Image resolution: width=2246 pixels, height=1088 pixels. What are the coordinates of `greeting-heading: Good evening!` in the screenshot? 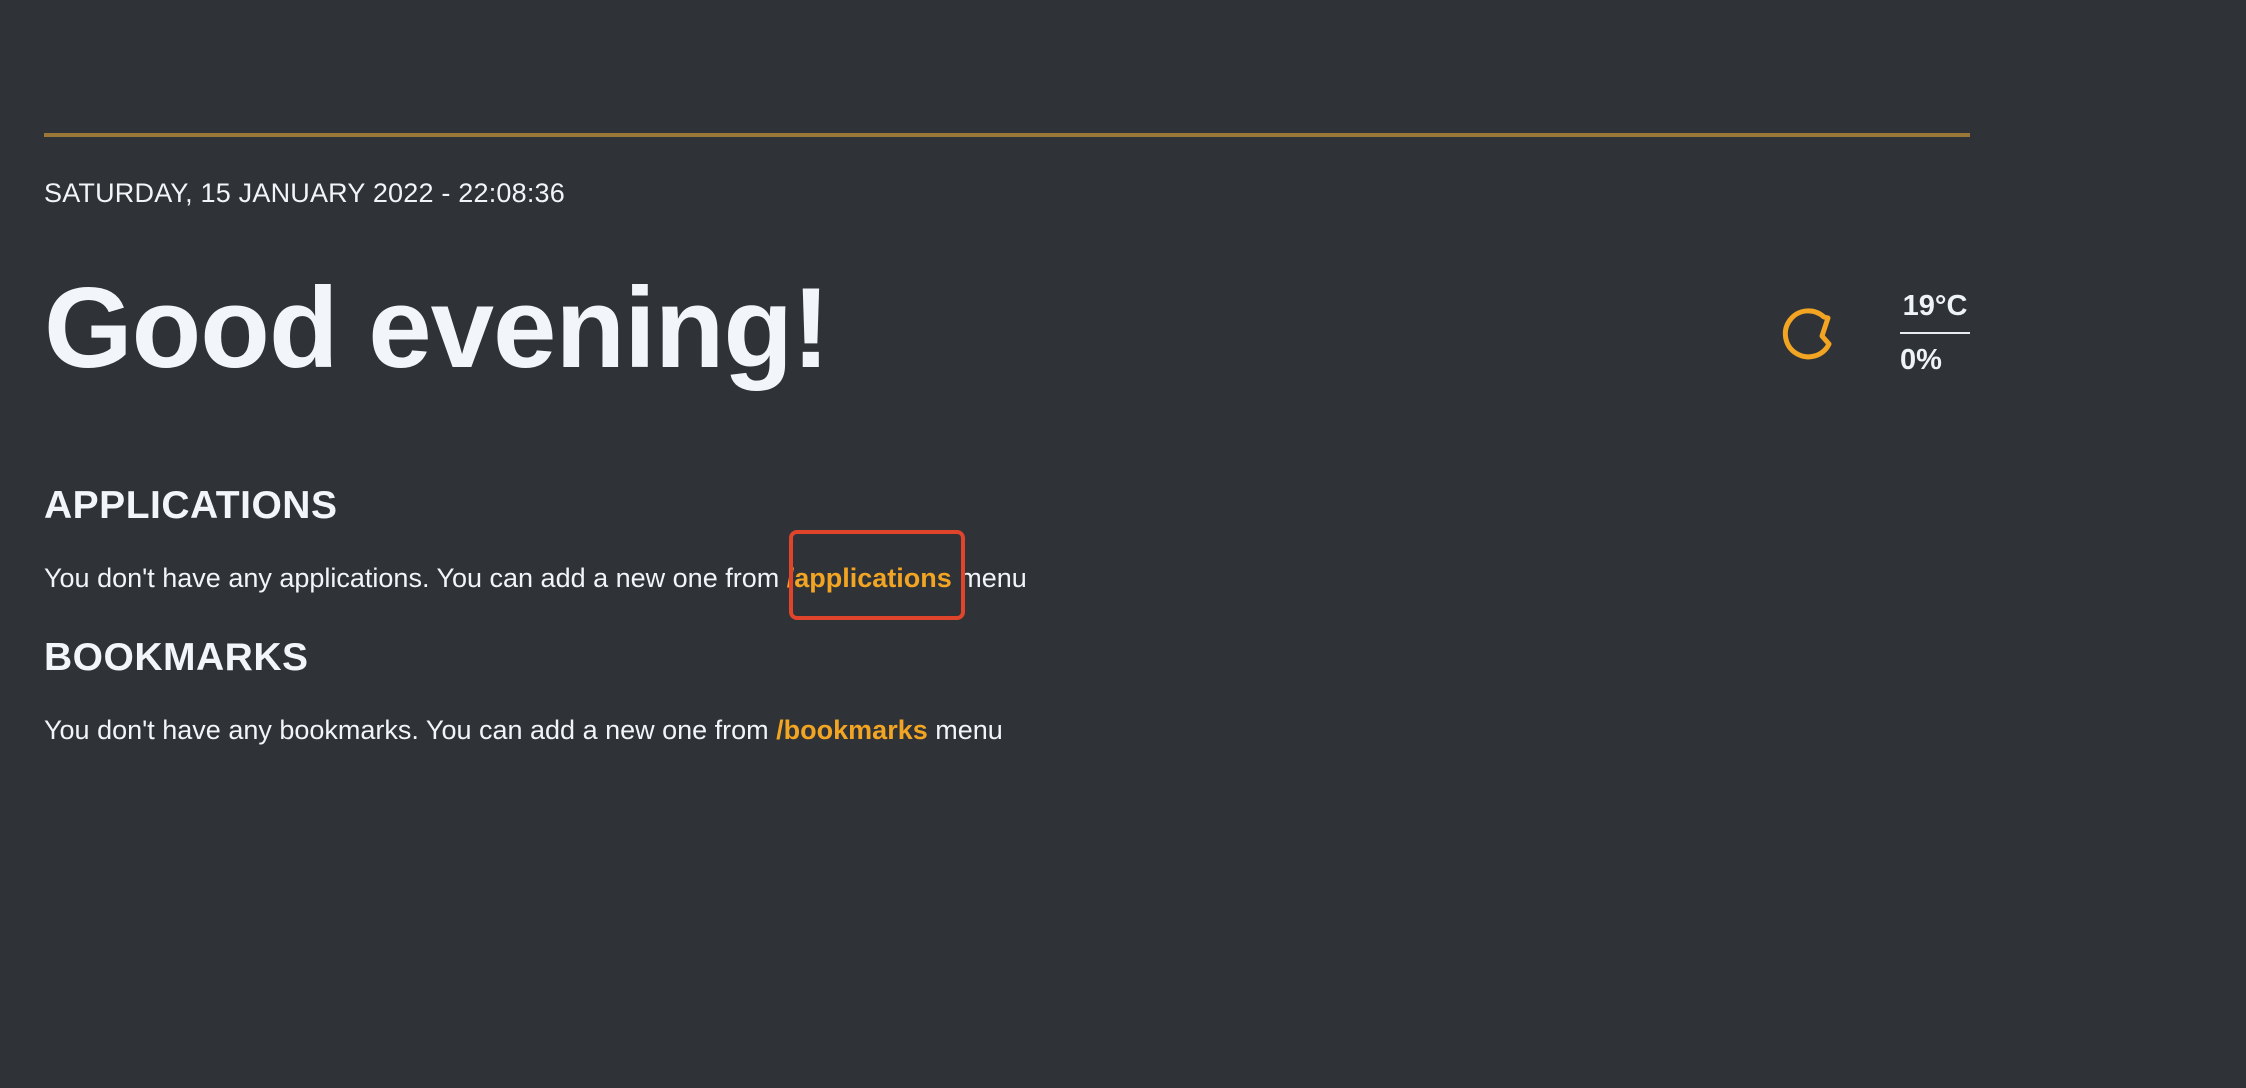 It's located at (437, 328).